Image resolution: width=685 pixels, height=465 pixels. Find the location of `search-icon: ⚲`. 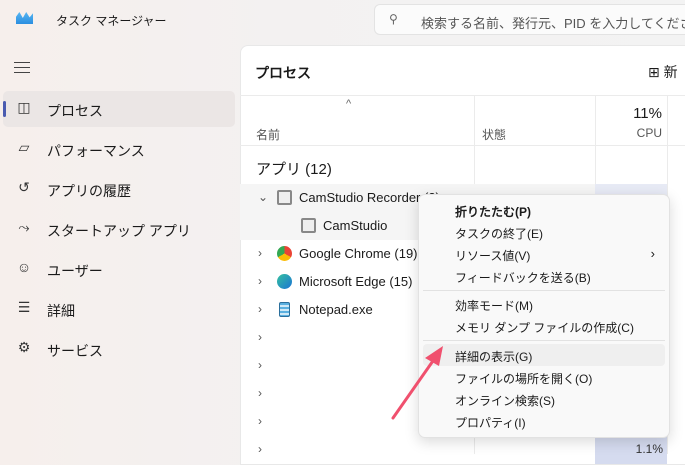

search-icon: ⚲ is located at coordinates (393, 19).